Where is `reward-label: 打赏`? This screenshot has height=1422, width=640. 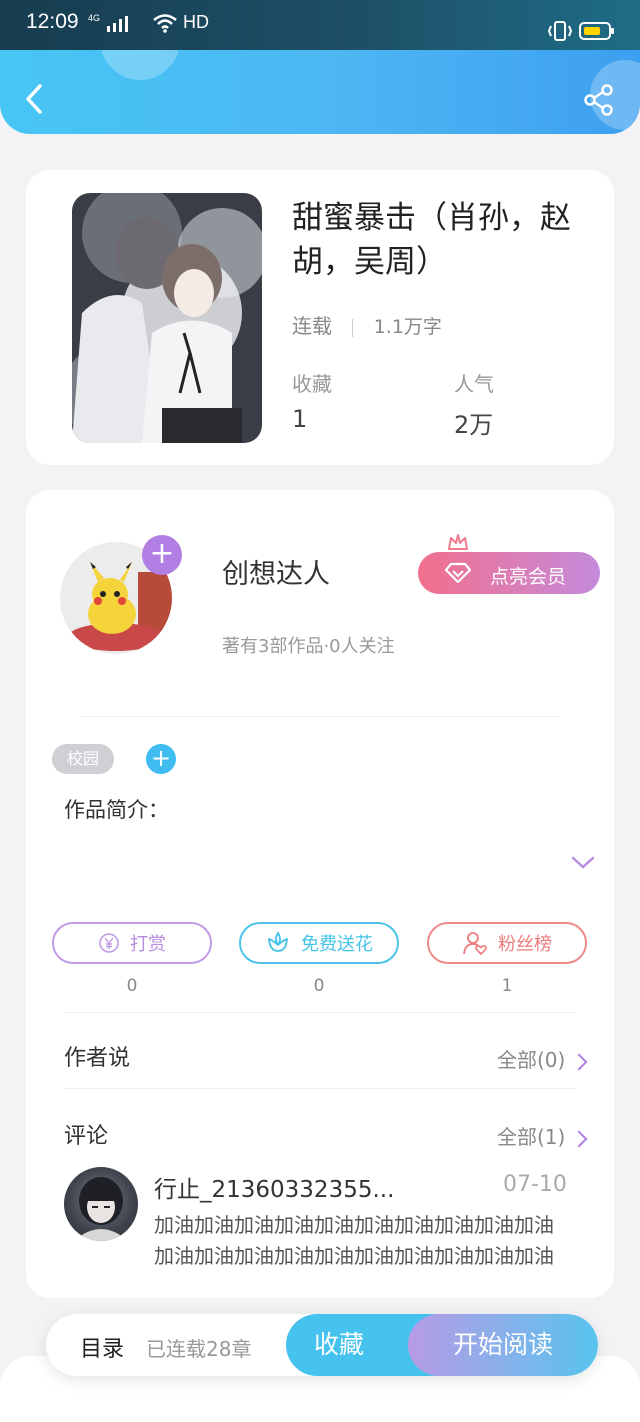 reward-label: 打赏 is located at coordinates (148, 944).